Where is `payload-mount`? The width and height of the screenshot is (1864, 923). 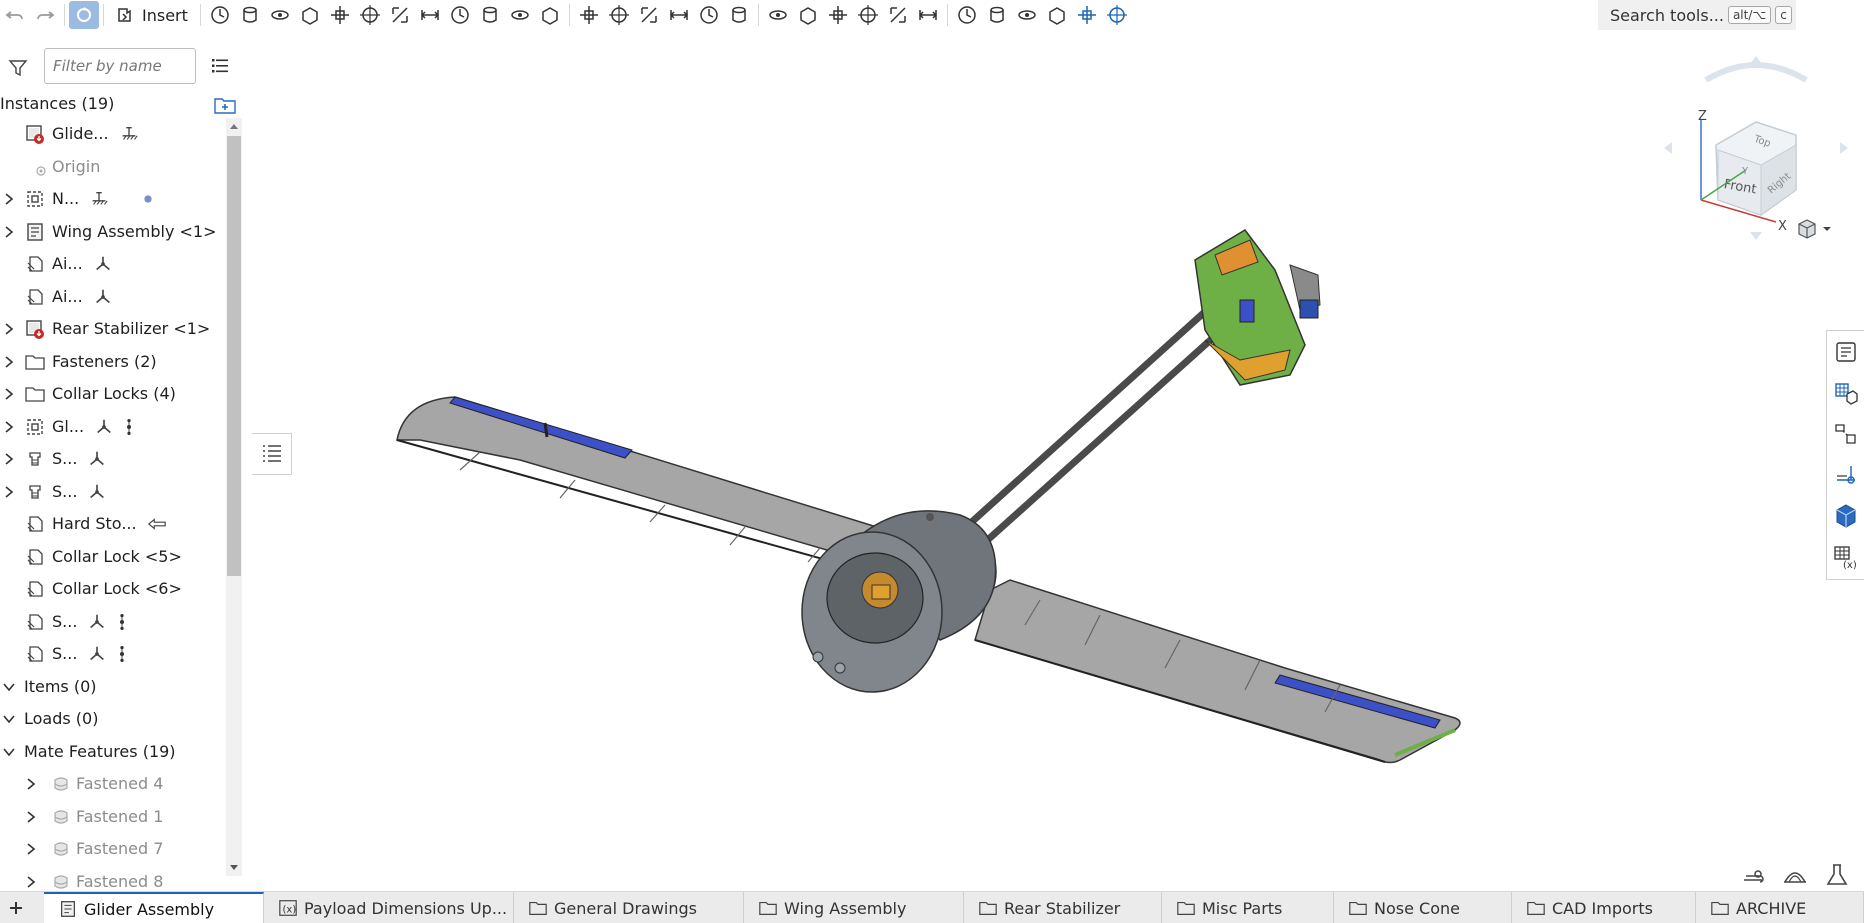 payload-mount is located at coordinates (1257, 307).